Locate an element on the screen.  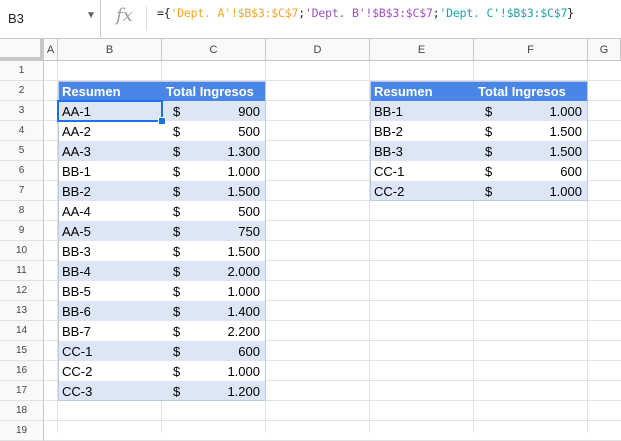
left-table-cell-total: $600 is located at coordinates (214, 351).